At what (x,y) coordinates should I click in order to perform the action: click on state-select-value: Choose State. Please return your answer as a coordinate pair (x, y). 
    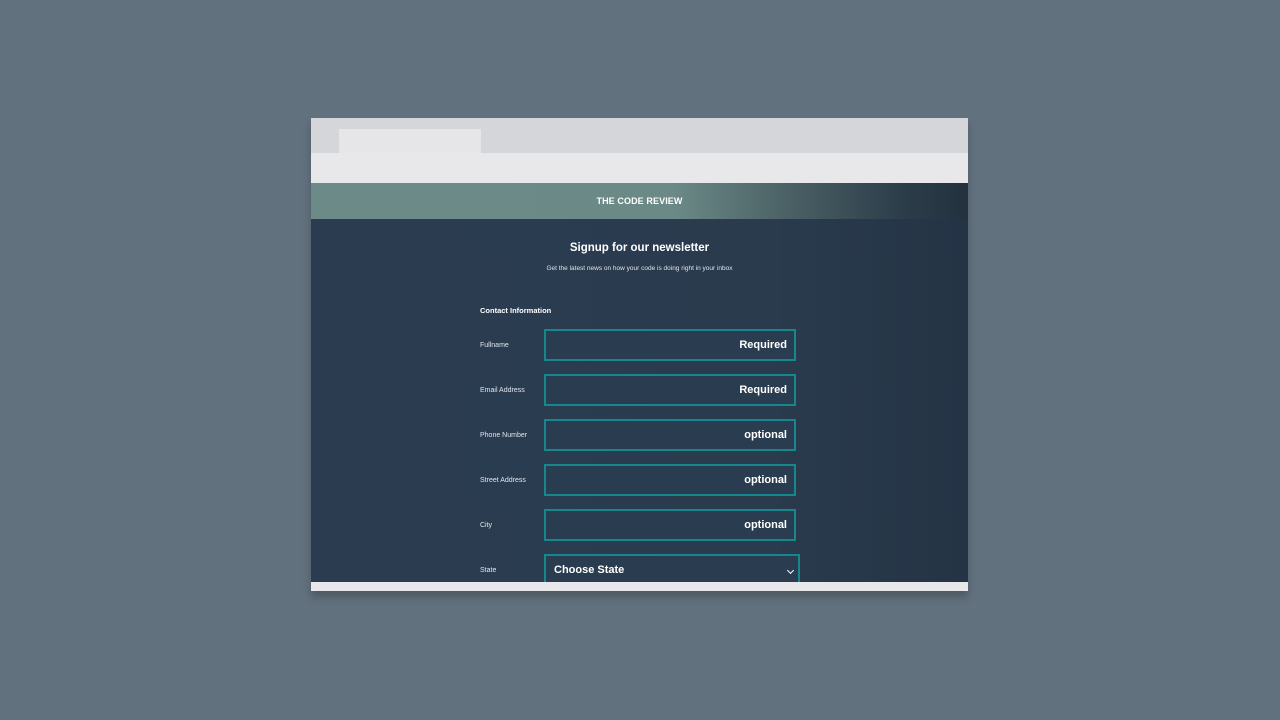
    Looking at the image, I should click on (589, 570).